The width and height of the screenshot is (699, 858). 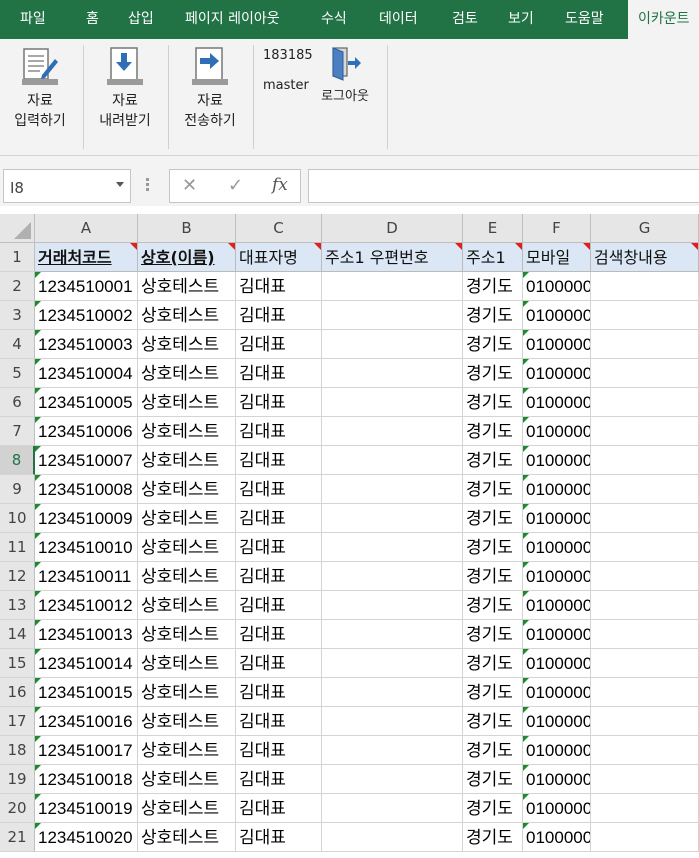 What do you see at coordinates (86, 547) in the screenshot?
I see `table-cell: 1234510010` at bounding box center [86, 547].